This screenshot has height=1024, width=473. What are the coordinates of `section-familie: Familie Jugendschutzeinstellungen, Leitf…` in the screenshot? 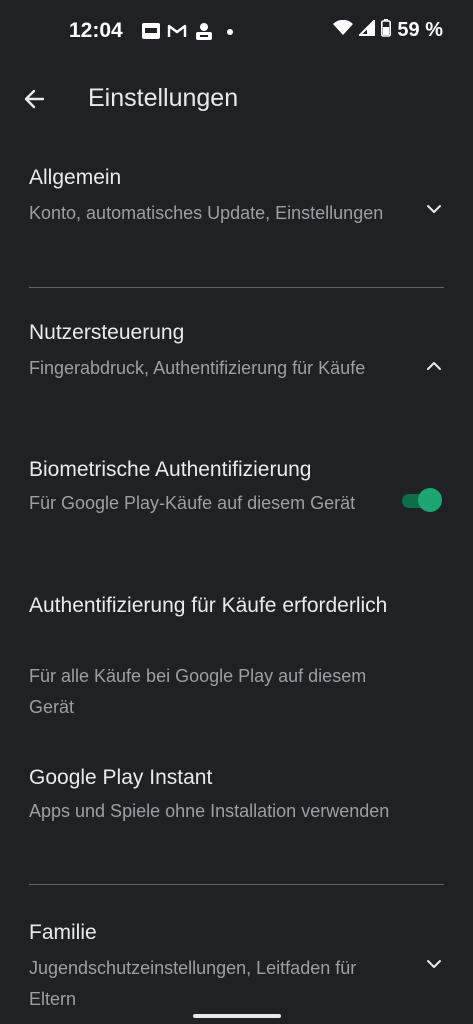 It's located at (236, 957).